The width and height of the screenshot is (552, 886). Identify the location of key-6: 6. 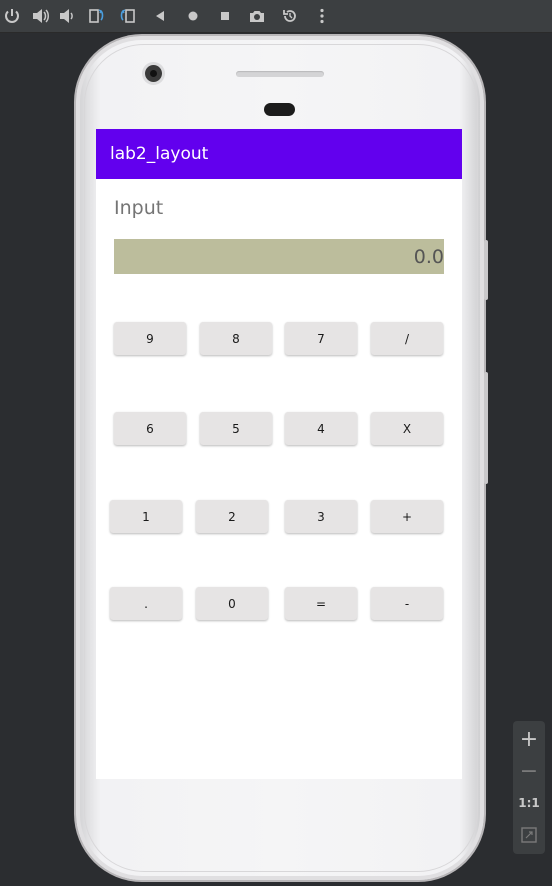
(150, 428).